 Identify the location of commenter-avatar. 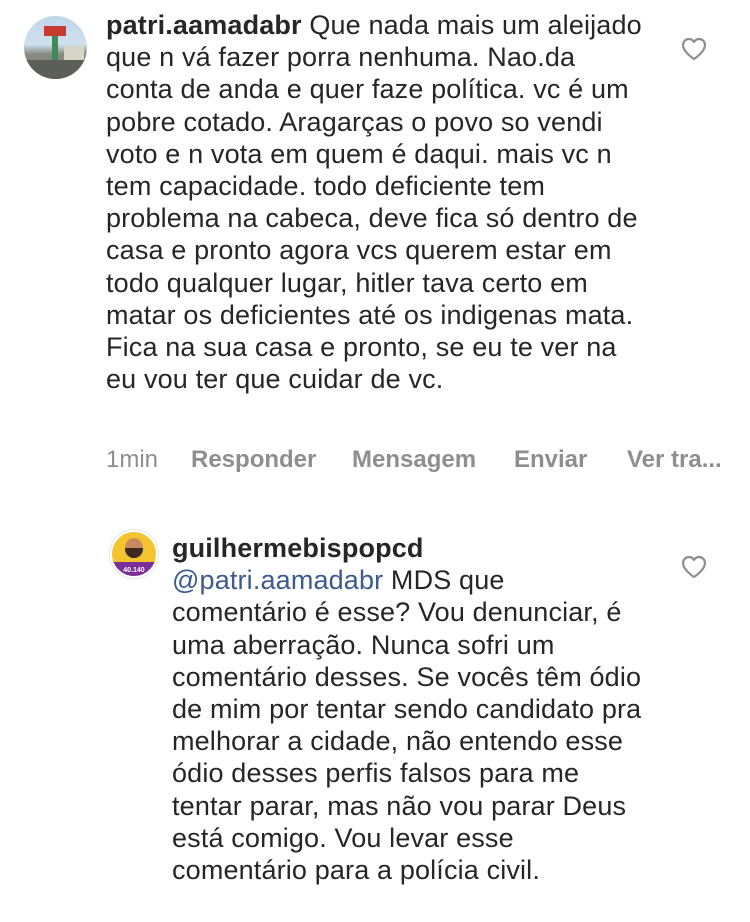
(55, 47).